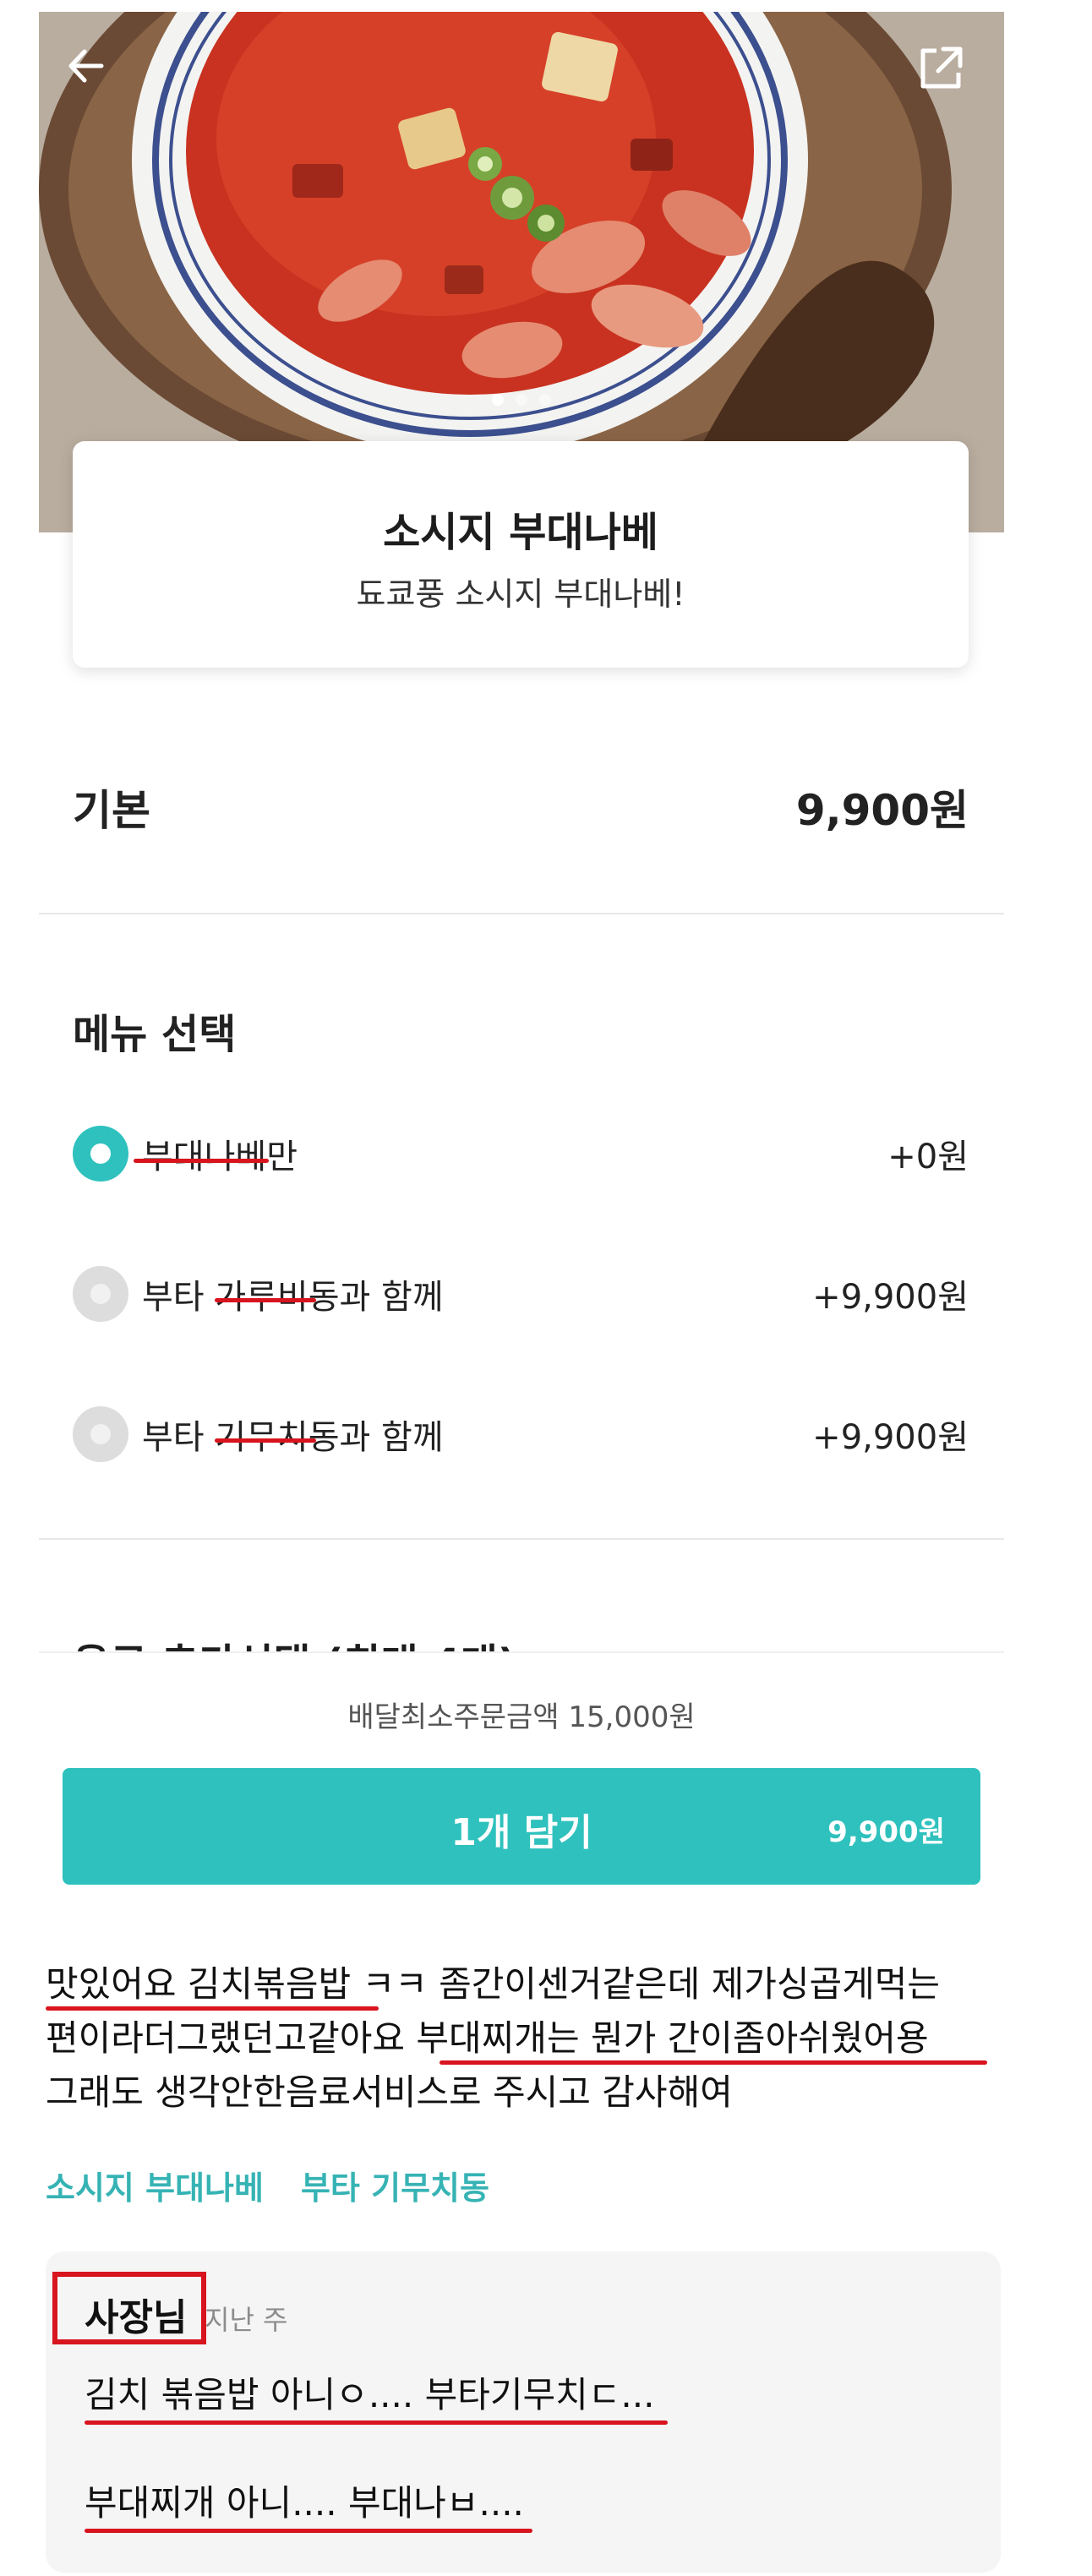  I want to click on review-line: 맛있어요 김치볶음밥 ㅋㅋ 좀간이센거같은데 제가싱곱게먹는, so click(493, 1984).